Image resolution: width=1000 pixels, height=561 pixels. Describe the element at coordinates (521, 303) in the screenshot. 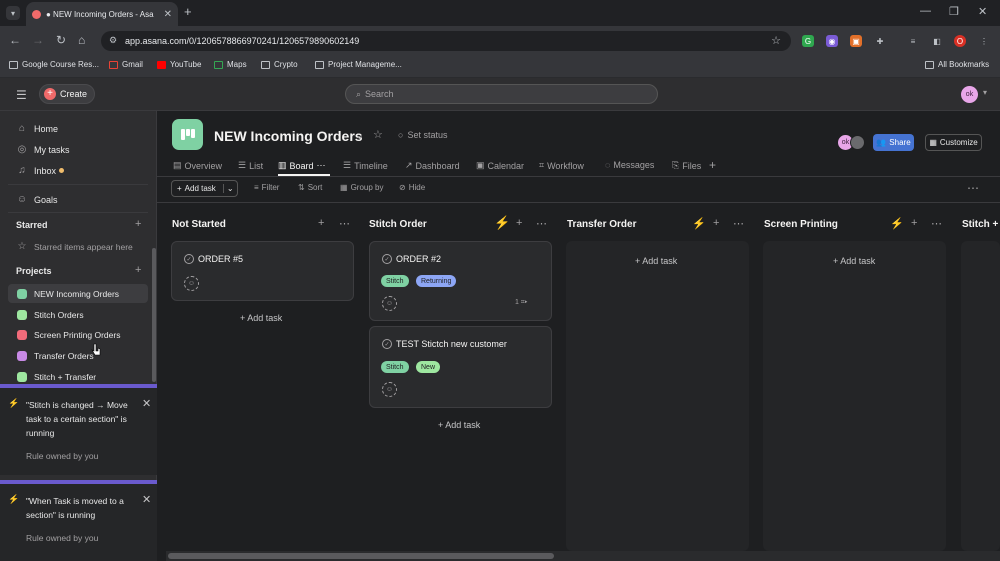

I see `subtask-count: 1 ⌗▸` at that location.